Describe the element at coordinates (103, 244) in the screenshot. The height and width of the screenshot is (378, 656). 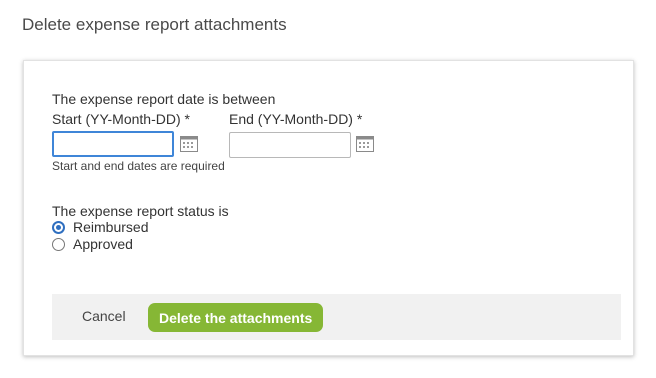
I see `status-option-label: Approved` at that location.